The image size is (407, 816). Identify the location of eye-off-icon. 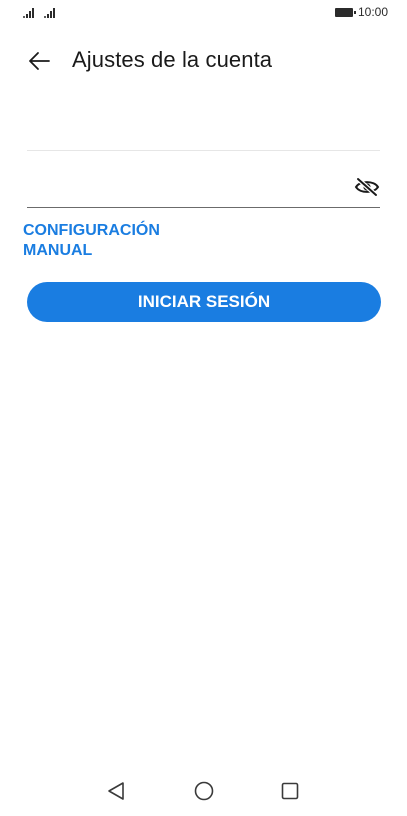
(367, 187).